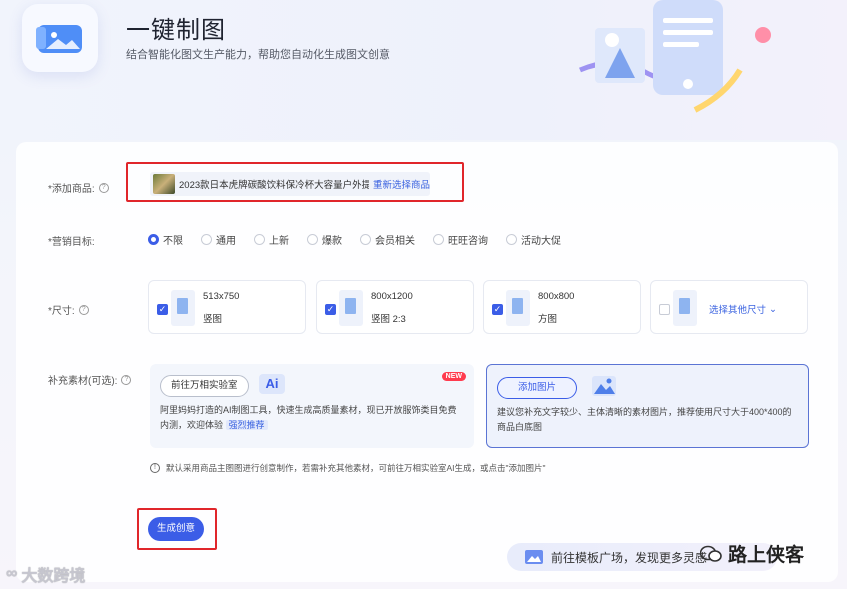 This screenshot has width=847, height=589. Describe the element at coordinates (537, 388) in the screenshot. I see `add-image-button: 添加图片` at that location.